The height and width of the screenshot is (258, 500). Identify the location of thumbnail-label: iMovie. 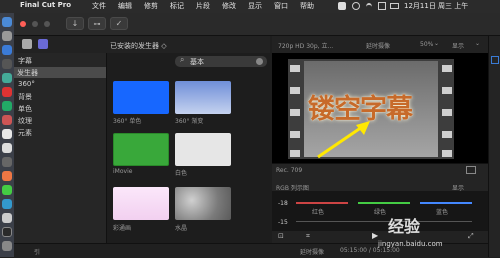
(123, 171).